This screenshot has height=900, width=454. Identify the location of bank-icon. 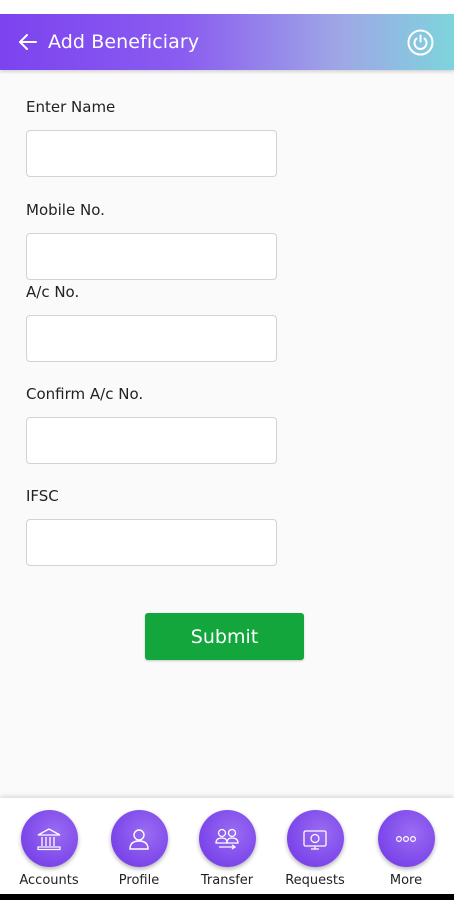
(49, 838).